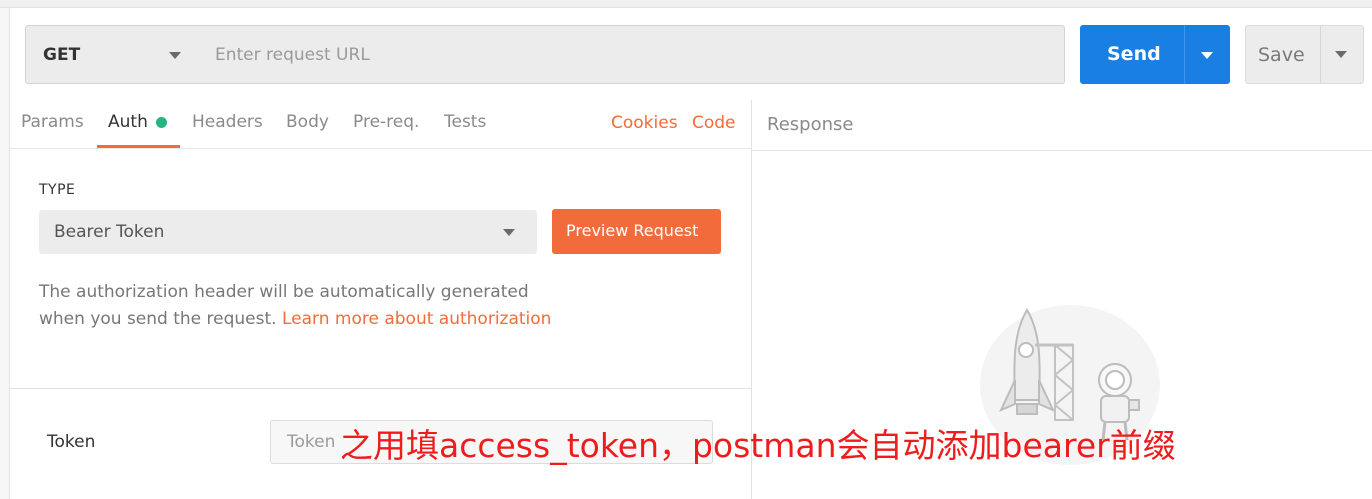 Image resolution: width=1372 pixels, height=499 pixels. What do you see at coordinates (644, 123) in the screenshot?
I see `cookies-link: Cookies` at bounding box center [644, 123].